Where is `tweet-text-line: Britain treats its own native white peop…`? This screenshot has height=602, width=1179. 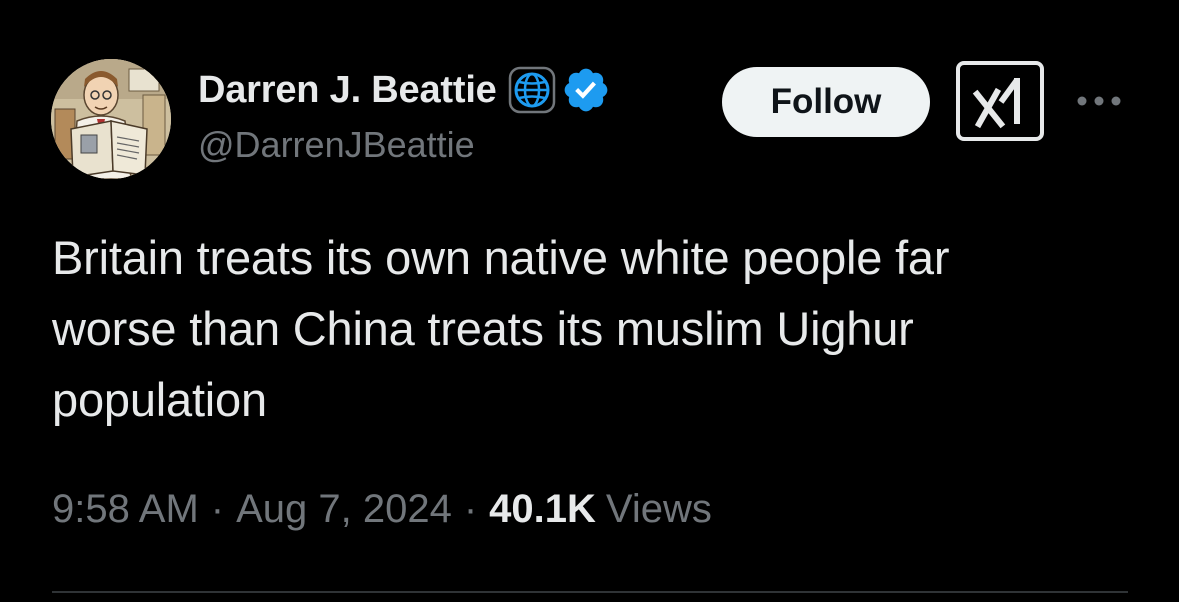 tweet-text-line: Britain treats its own native white peop… is located at coordinates (501, 257).